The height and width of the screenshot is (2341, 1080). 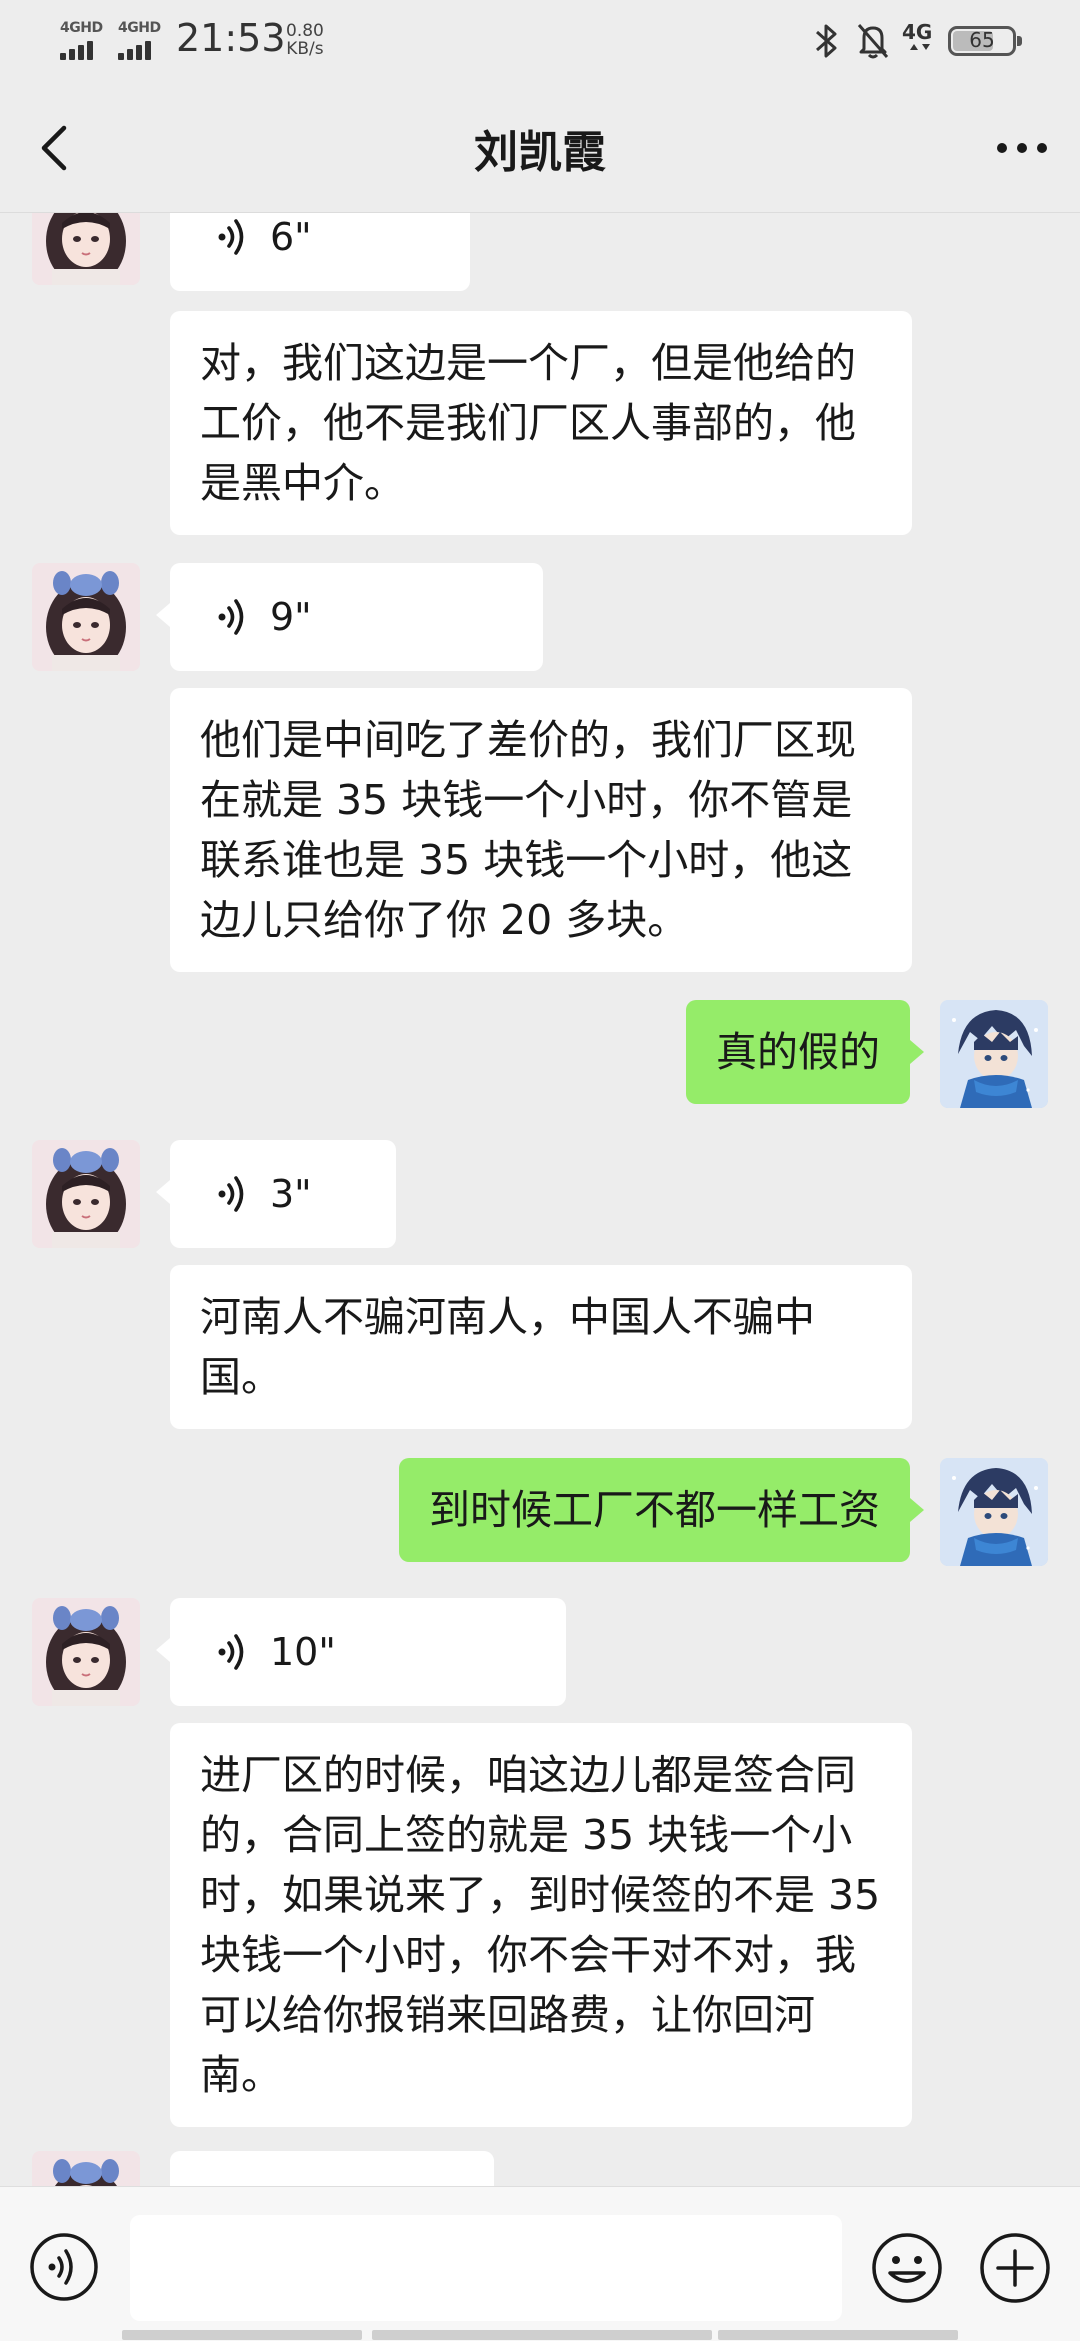 What do you see at coordinates (540, 42) in the screenshot?
I see `status-bar: 4GHD 4GHD 21:53 0.80 KB/s 4G 65` at bounding box center [540, 42].